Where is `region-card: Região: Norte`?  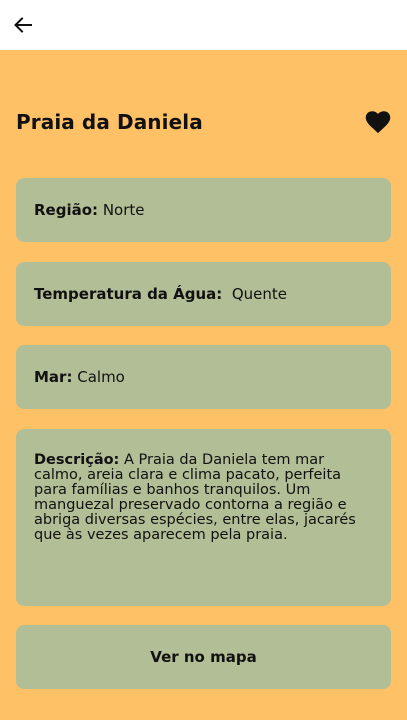
region-card: Região: Norte is located at coordinates (203, 210).